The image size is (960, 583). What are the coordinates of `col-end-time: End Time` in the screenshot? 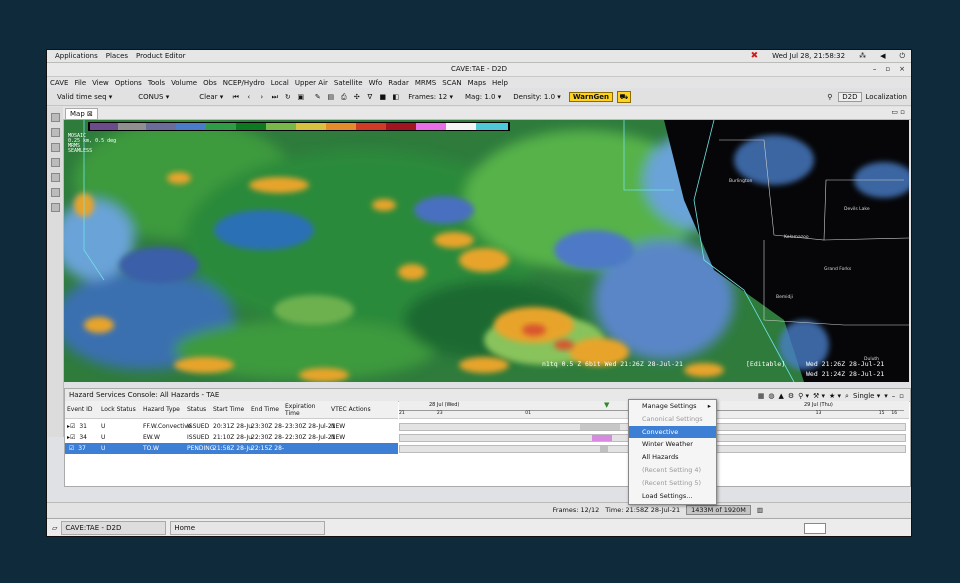 It's located at (266, 409).